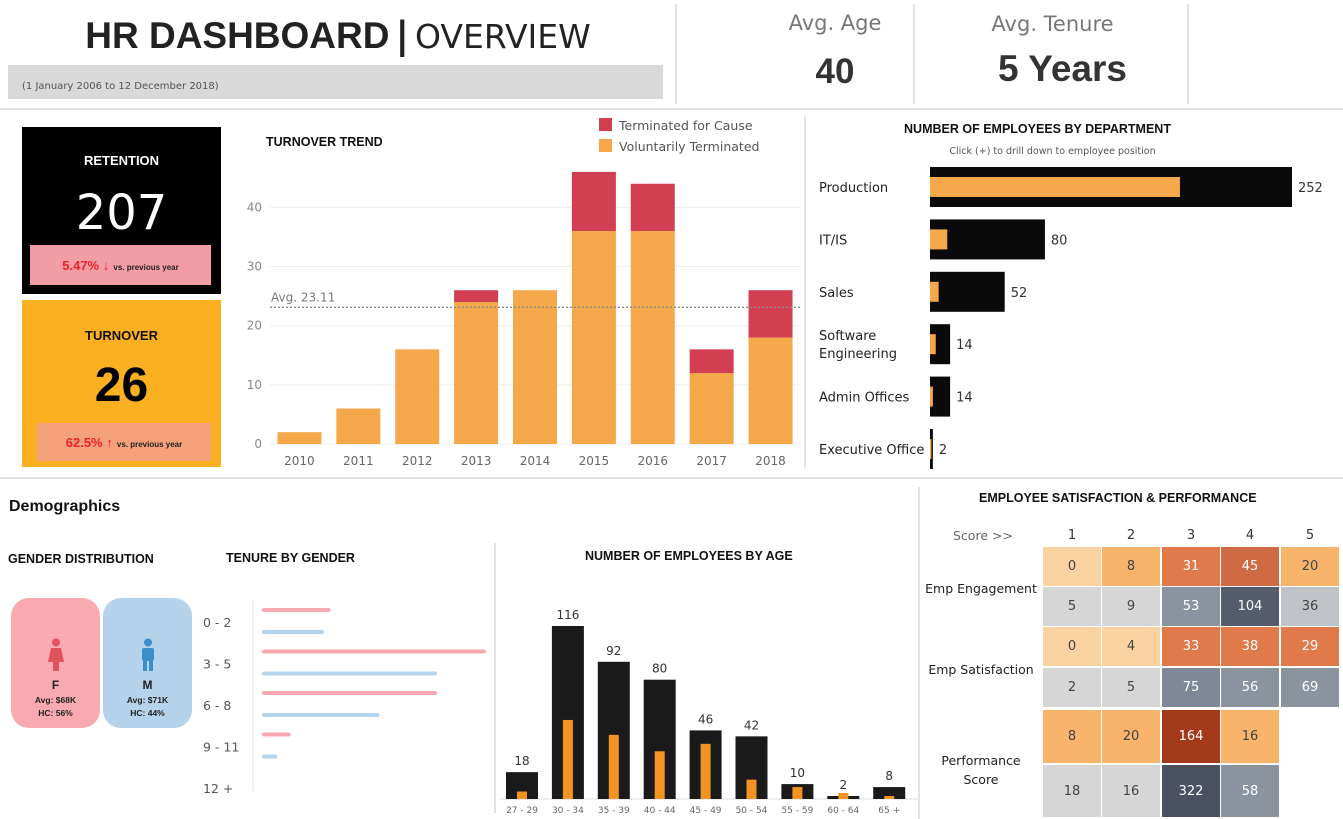 The height and width of the screenshot is (819, 1343). What do you see at coordinates (1059, 240) in the screenshot?
I see `department-value-label: 80` at bounding box center [1059, 240].